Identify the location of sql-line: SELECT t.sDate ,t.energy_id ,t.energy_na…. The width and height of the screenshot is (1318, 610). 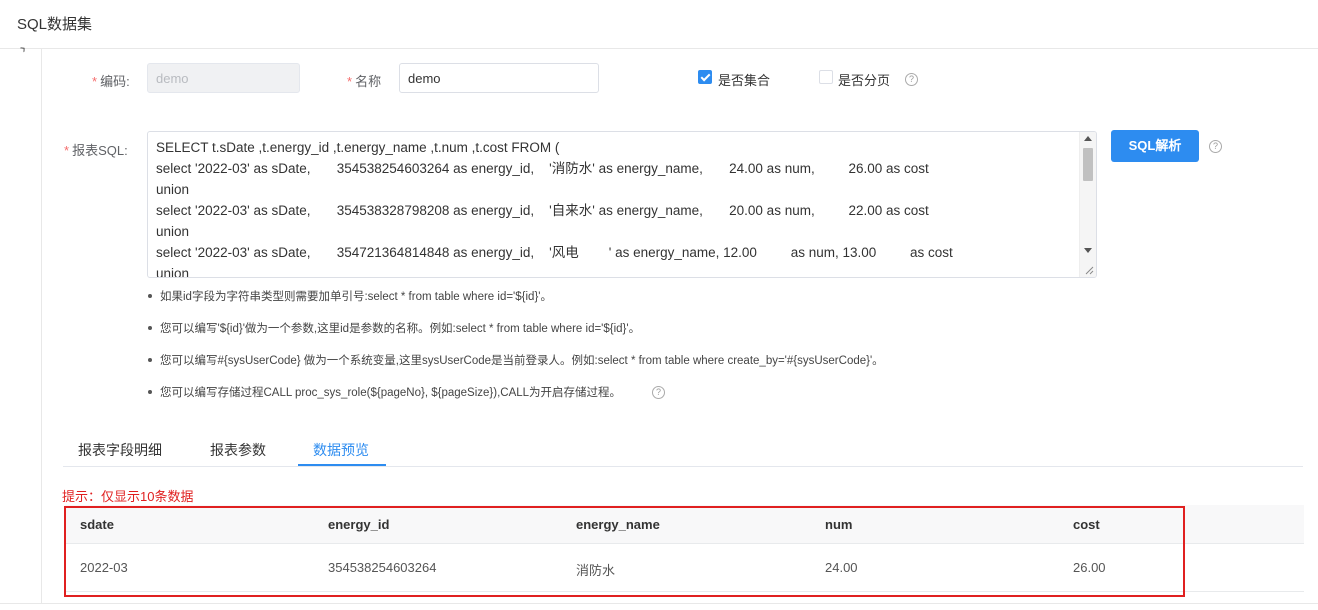
(358, 147).